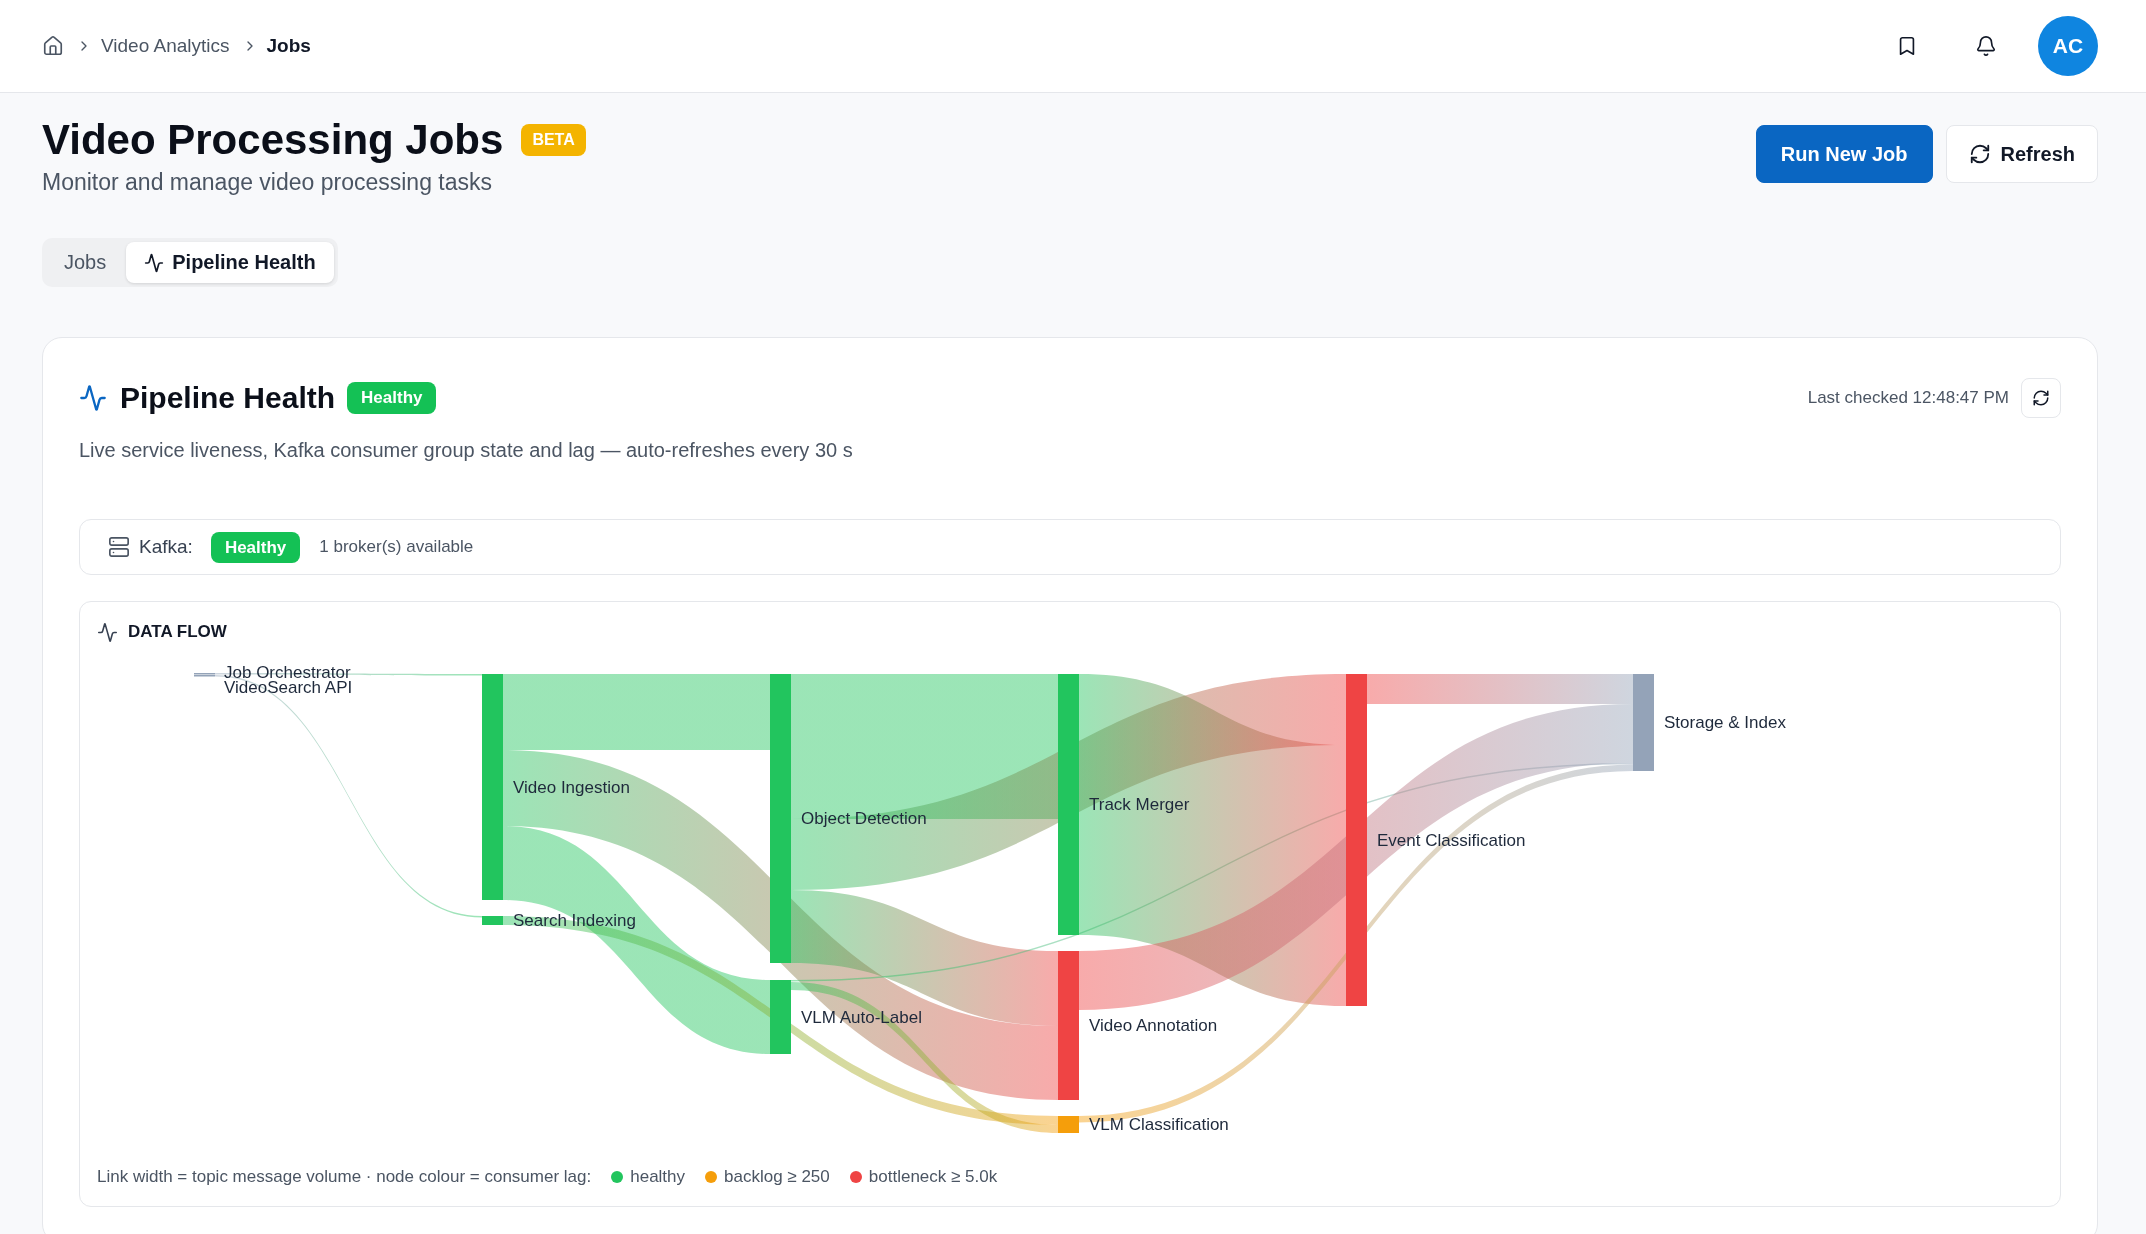 This screenshot has height=1234, width=2146. What do you see at coordinates (53, 46) in the screenshot?
I see `home-icon` at bounding box center [53, 46].